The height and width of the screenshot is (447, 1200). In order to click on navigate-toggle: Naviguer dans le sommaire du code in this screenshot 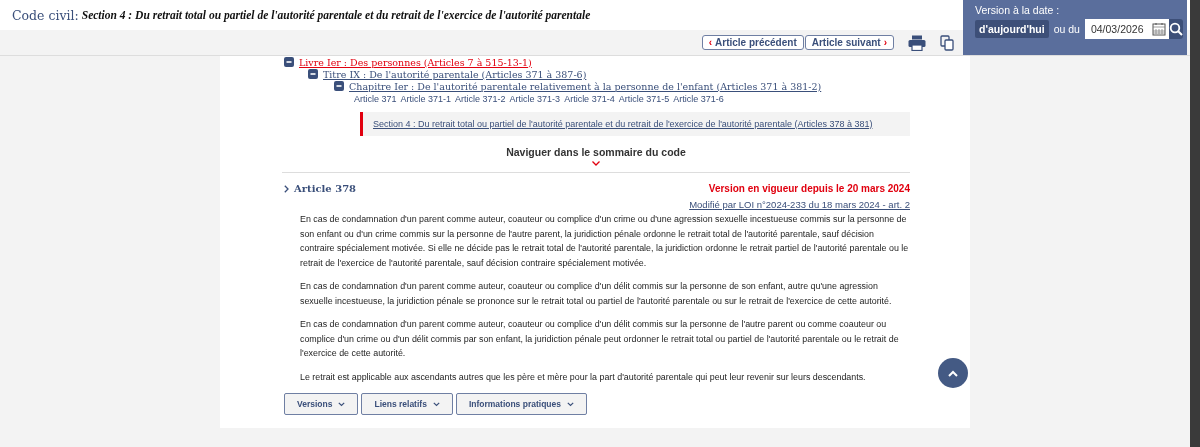, I will do `click(596, 152)`.